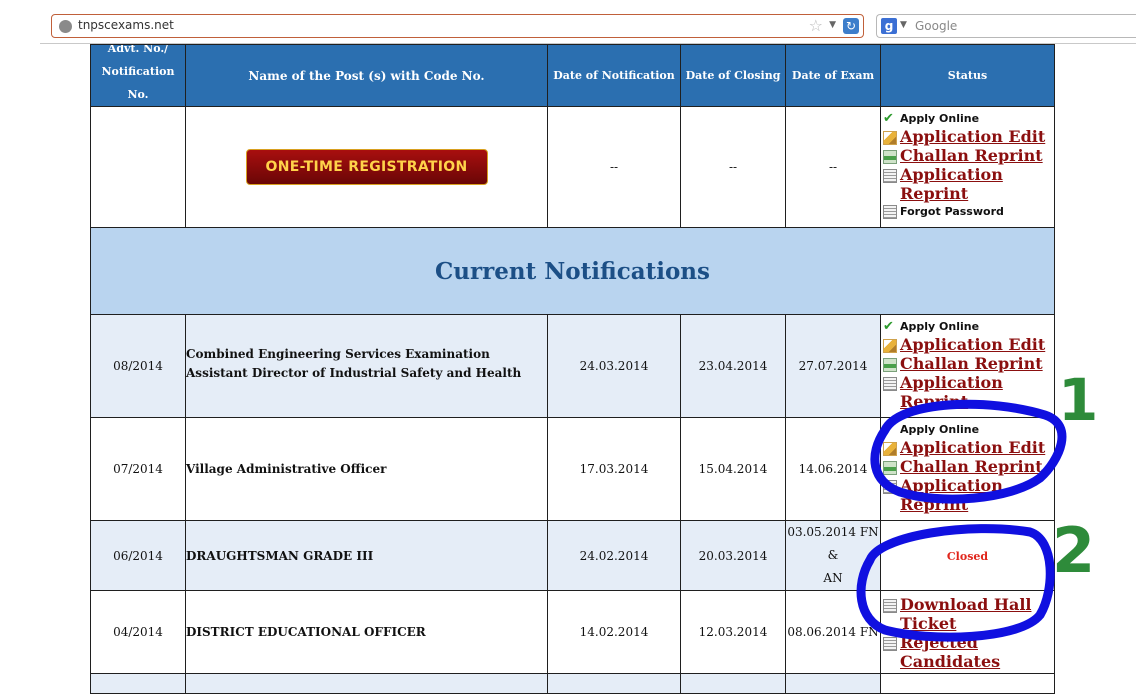 The height and width of the screenshot is (694, 1136). What do you see at coordinates (1078, 400) in the screenshot?
I see `annotation-number-1: 1` at bounding box center [1078, 400].